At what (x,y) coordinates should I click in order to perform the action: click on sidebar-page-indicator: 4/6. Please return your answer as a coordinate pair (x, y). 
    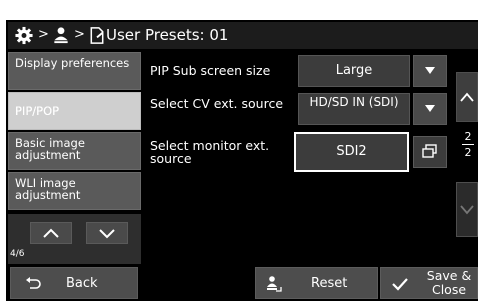
    Looking at the image, I should click on (17, 254).